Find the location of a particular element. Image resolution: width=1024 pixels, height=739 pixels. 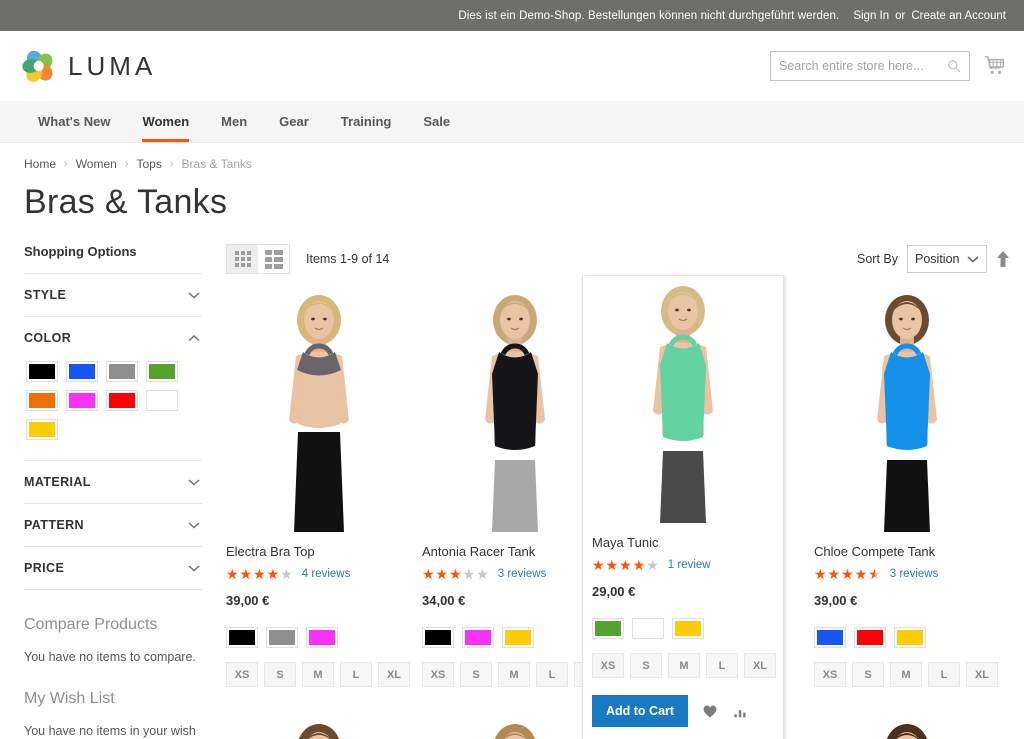

breadcrumb-item-women: Women is located at coordinates (96, 164).